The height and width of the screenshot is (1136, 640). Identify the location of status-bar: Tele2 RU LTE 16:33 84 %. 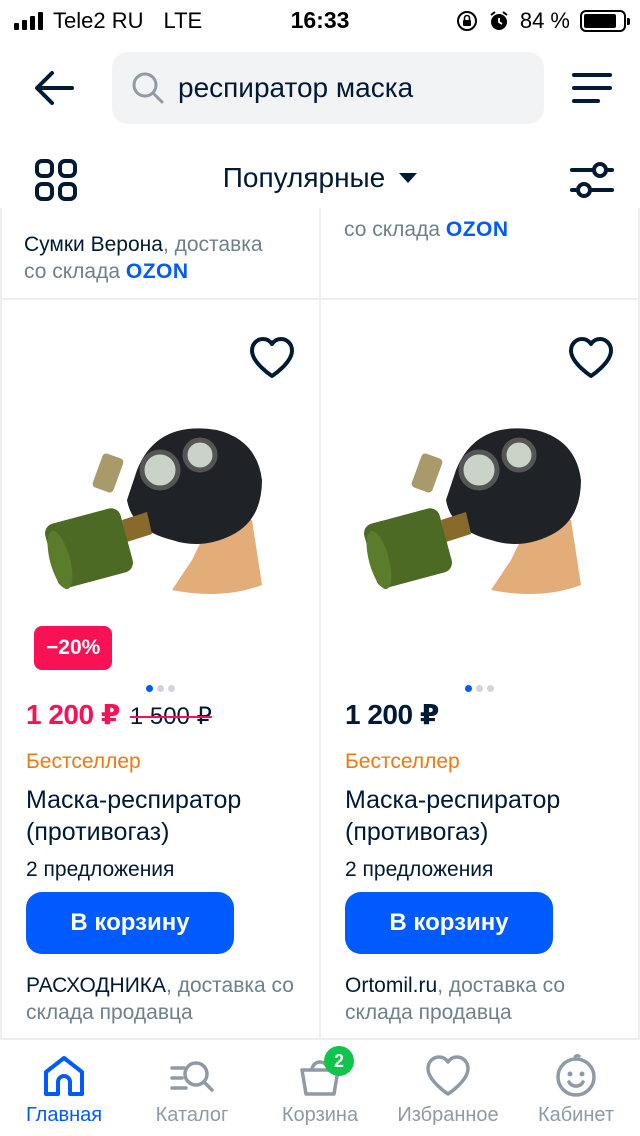
(320, 22).